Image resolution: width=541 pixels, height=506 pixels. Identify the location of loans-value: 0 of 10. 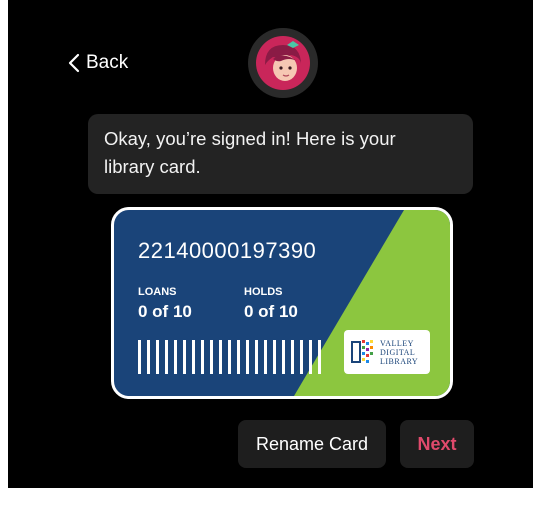
(165, 311).